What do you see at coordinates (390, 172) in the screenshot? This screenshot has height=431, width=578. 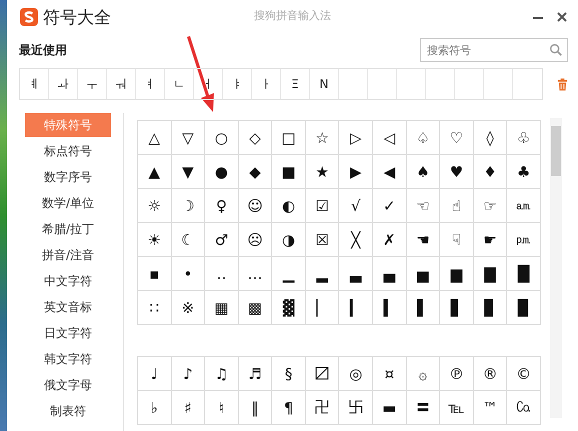 I see `symbol-cell: ◀` at bounding box center [390, 172].